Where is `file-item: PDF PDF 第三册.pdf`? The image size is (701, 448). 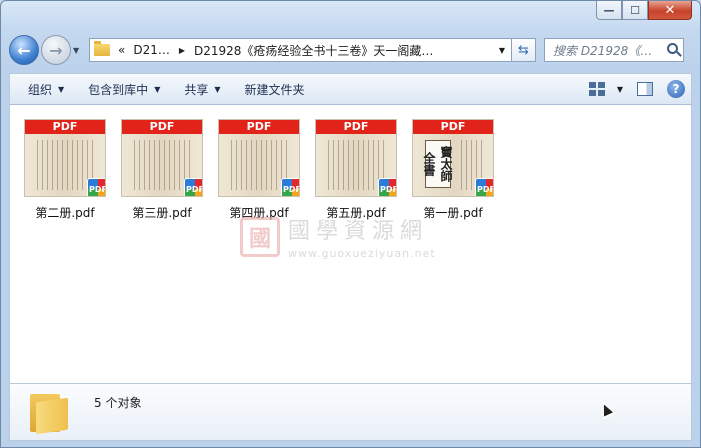 file-item: PDF PDF 第三册.pdf is located at coordinates (162, 170).